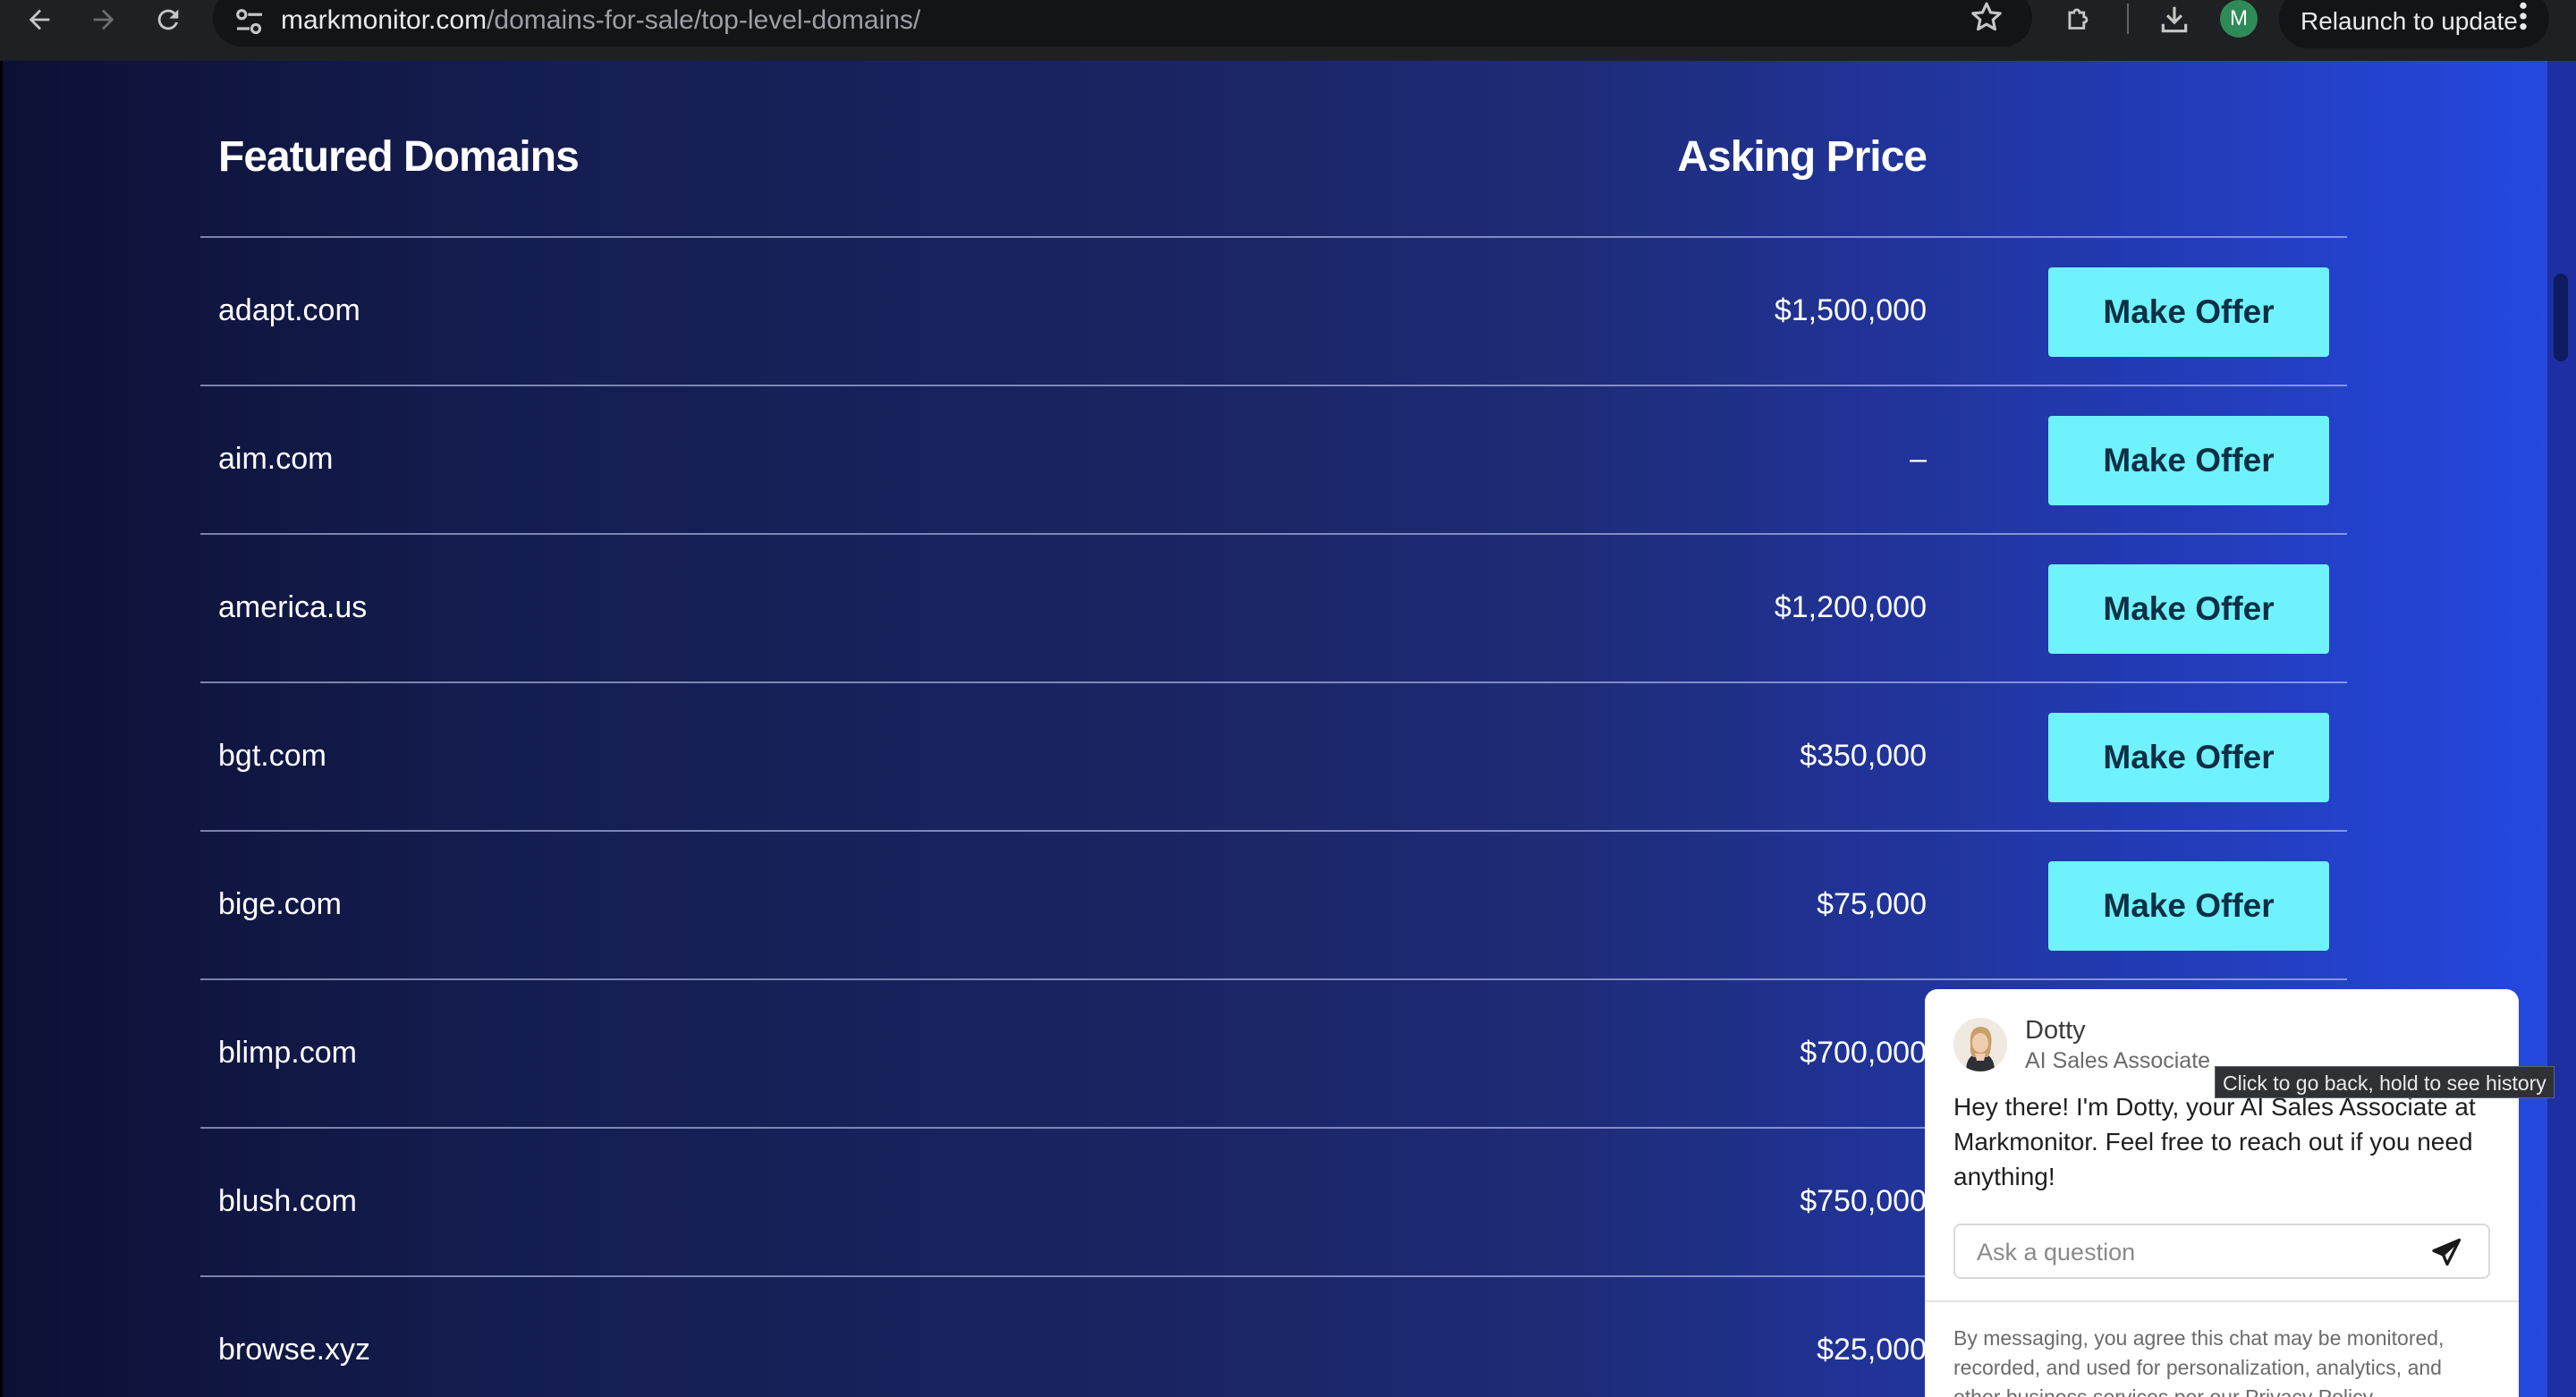 This screenshot has height=1397, width=2576. What do you see at coordinates (287, 1053) in the screenshot?
I see `domain-name: blimp.com` at bounding box center [287, 1053].